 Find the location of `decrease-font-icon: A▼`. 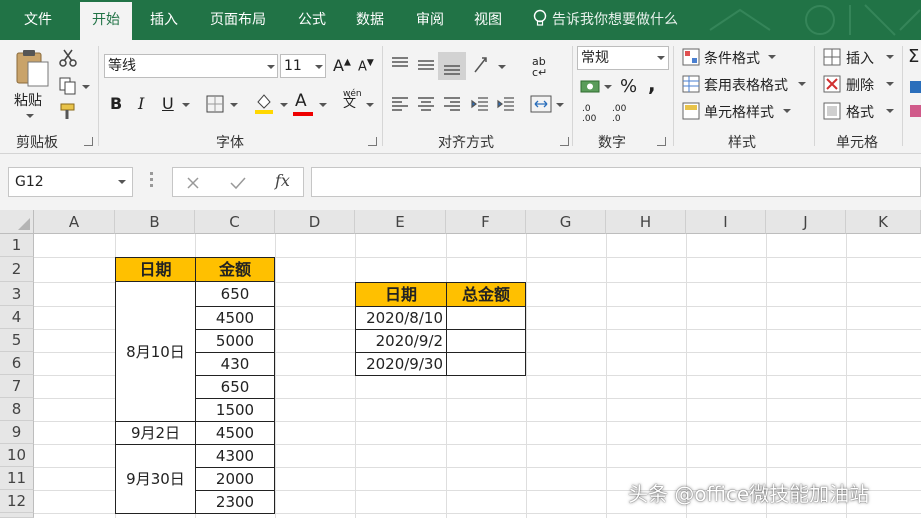

decrease-font-icon: A▼ is located at coordinates (366, 66).